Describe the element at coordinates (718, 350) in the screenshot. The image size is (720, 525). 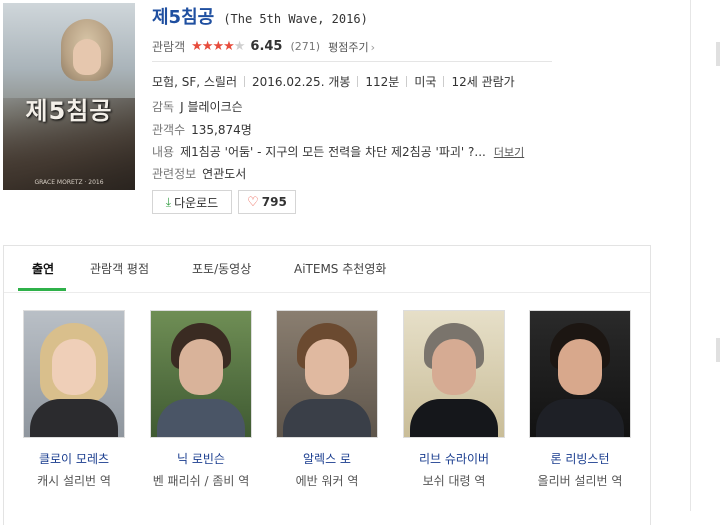
I see `scroll-indicator-bottom` at that location.